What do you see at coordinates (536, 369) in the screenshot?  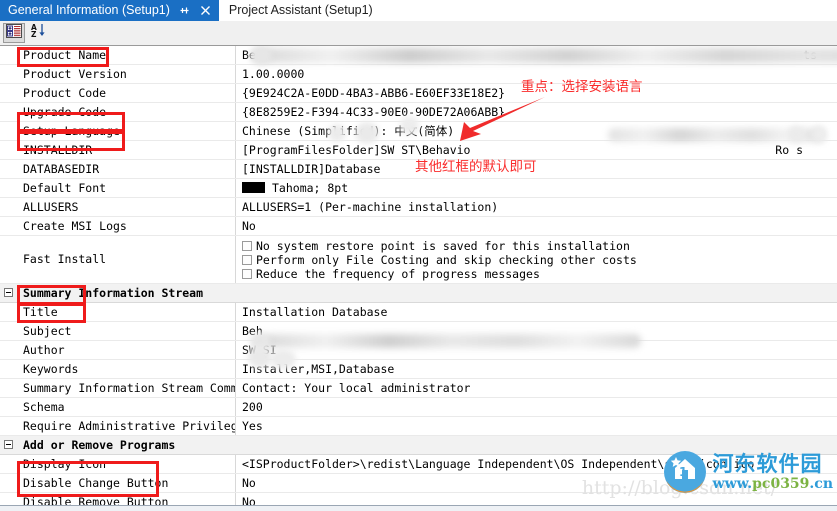 I see `property-value: Installer,MSI,Database` at bounding box center [536, 369].